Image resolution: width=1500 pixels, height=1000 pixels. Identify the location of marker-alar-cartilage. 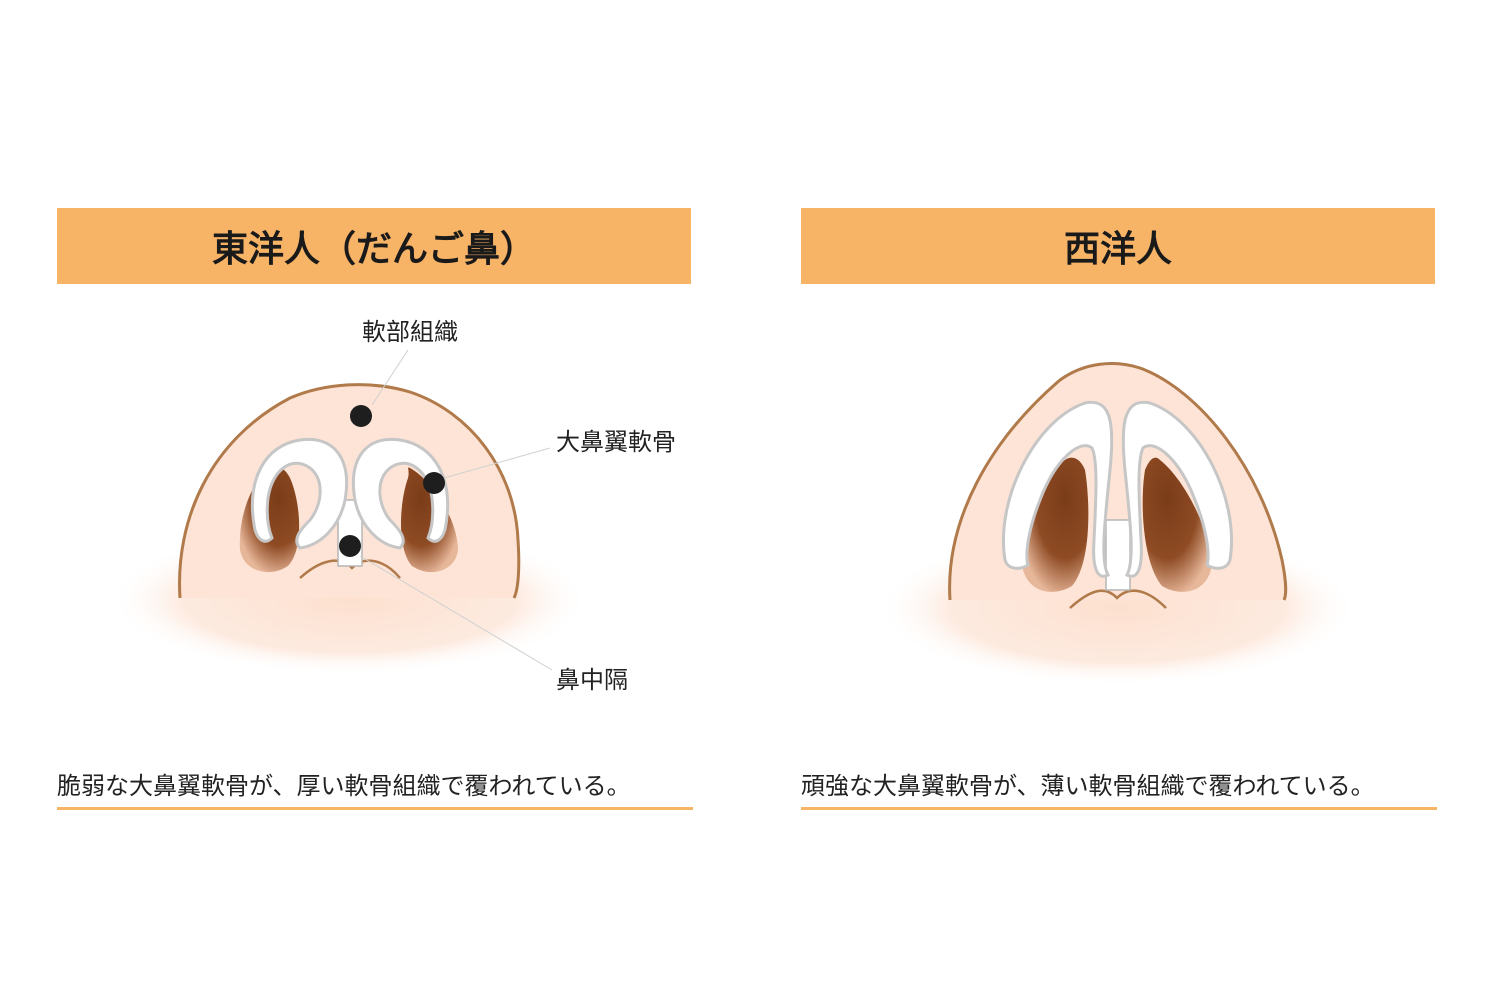
(434, 483).